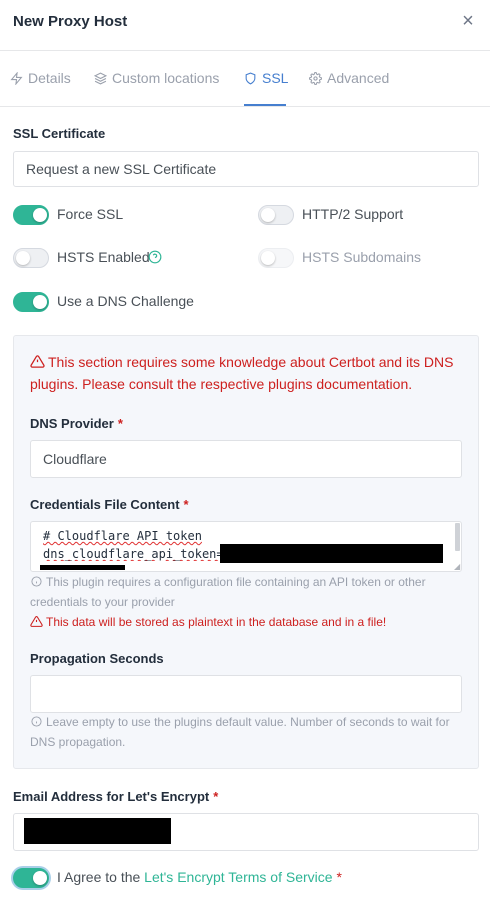  Describe the element at coordinates (246, 169) in the screenshot. I see `ssl-certificate-select: Request a new SSL Certificate` at that location.